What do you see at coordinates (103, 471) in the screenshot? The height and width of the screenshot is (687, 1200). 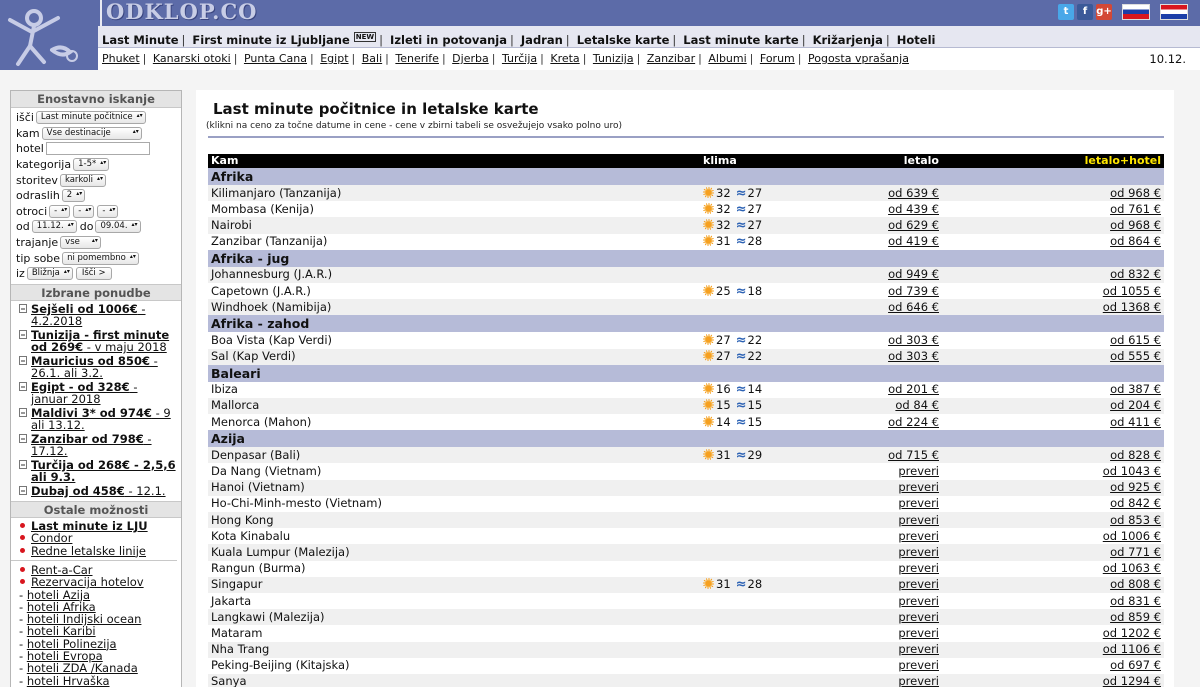 I see `offer-link: Turčija od 268€ - 2,5,6 ali 9.3.` at bounding box center [103, 471].